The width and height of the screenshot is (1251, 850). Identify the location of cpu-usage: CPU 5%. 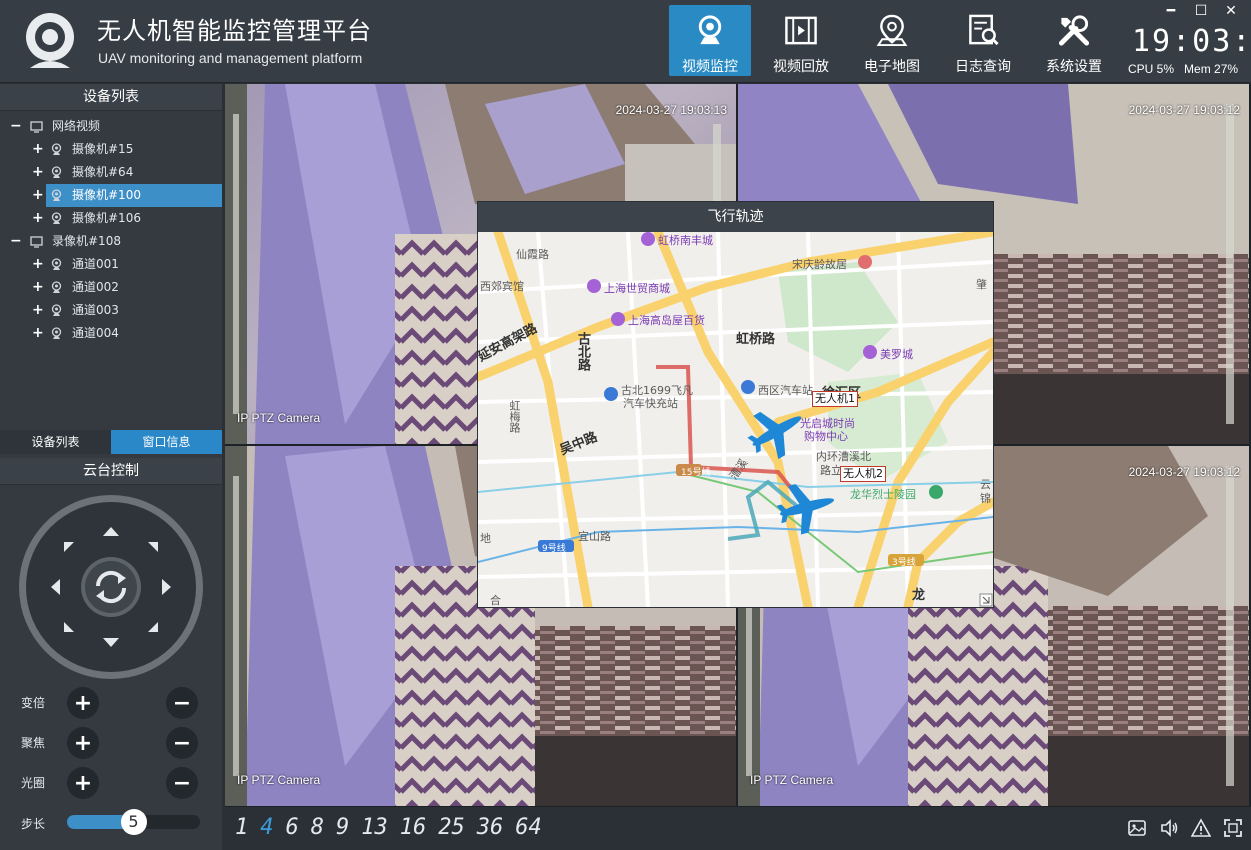
(1151, 69).